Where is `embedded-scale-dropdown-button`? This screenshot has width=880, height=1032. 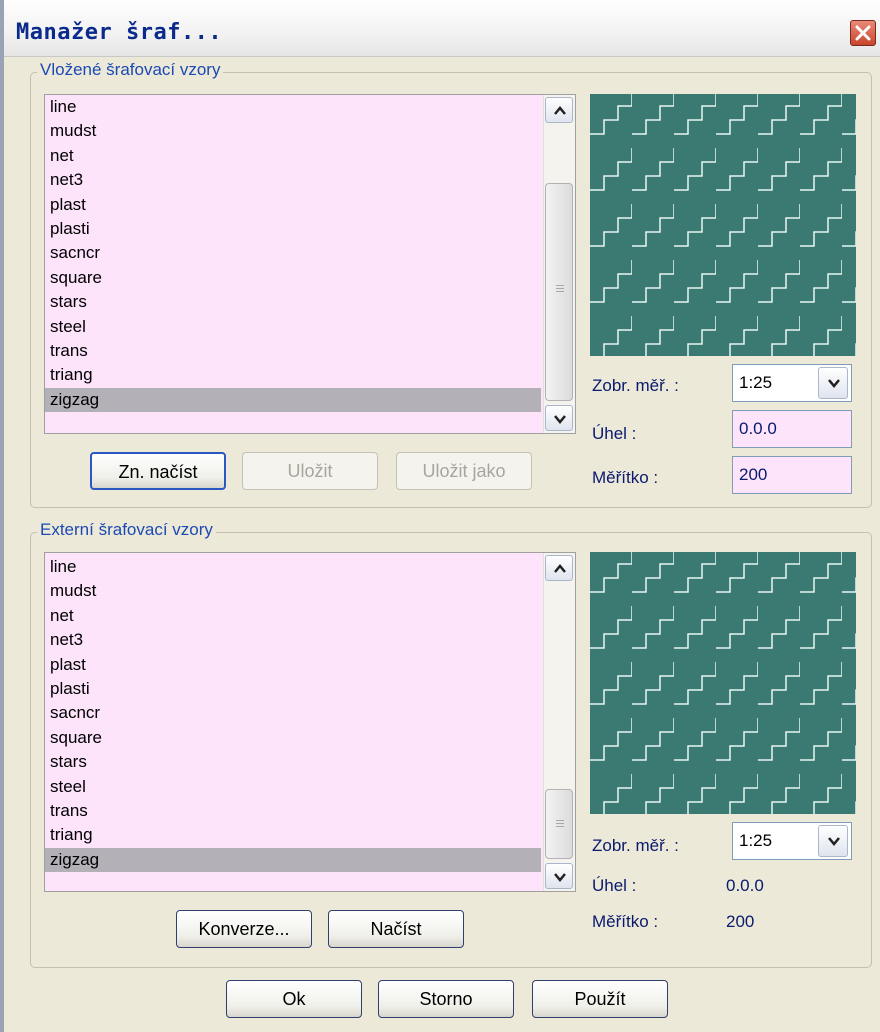 embedded-scale-dropdown-button is located at coordinates (833, 383).